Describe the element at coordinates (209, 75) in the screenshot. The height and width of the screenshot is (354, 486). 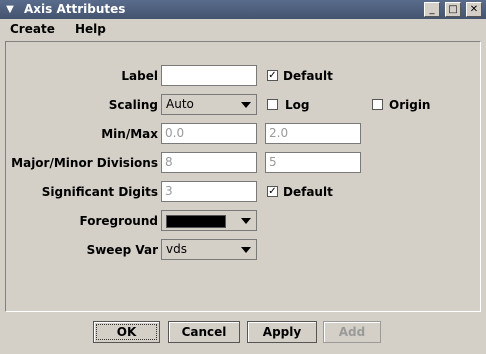
I see `label-input` at that location.